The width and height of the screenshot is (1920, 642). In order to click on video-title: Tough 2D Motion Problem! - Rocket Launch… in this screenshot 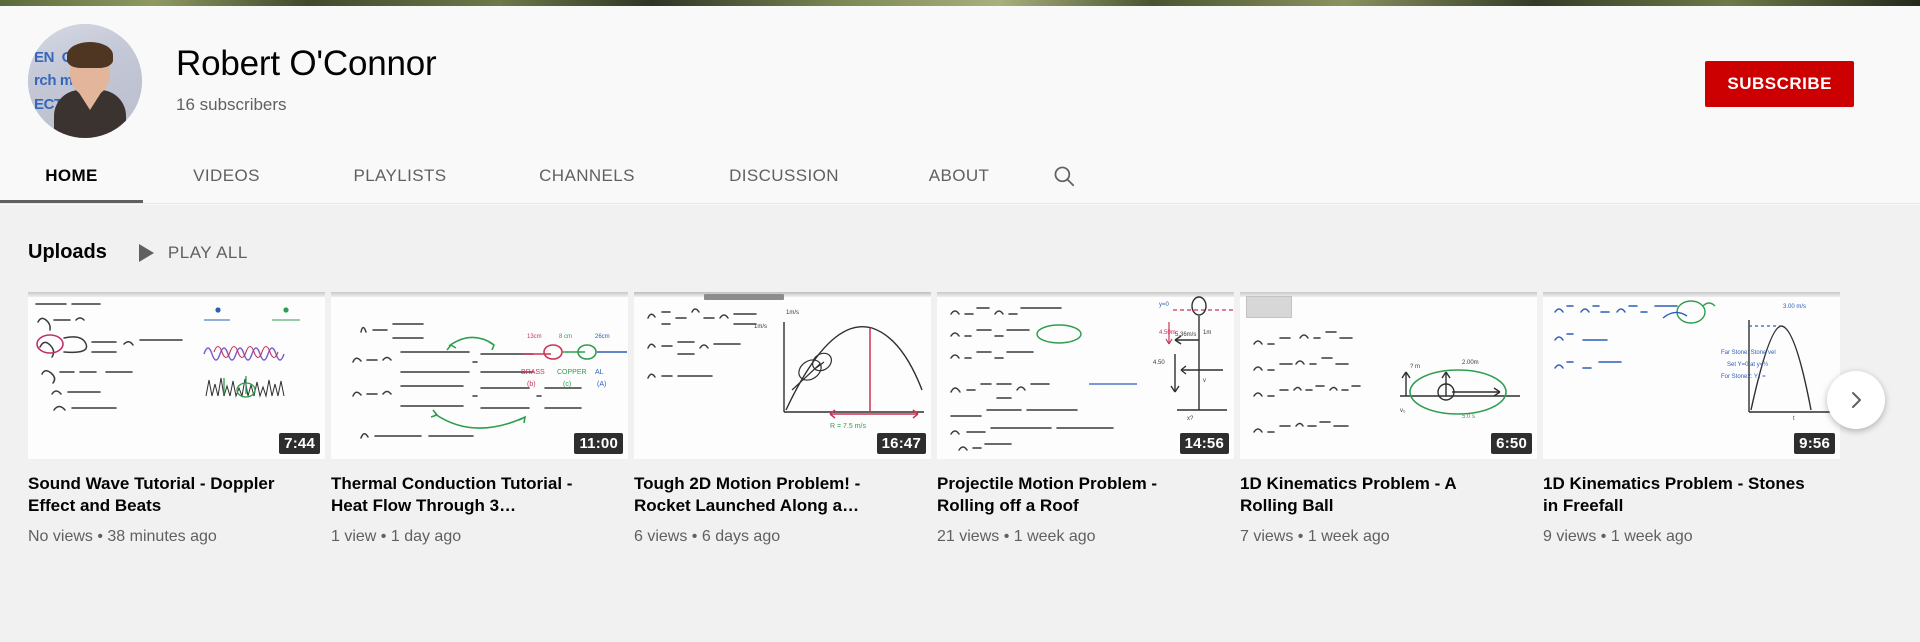, I will do `click(773, 495)`.